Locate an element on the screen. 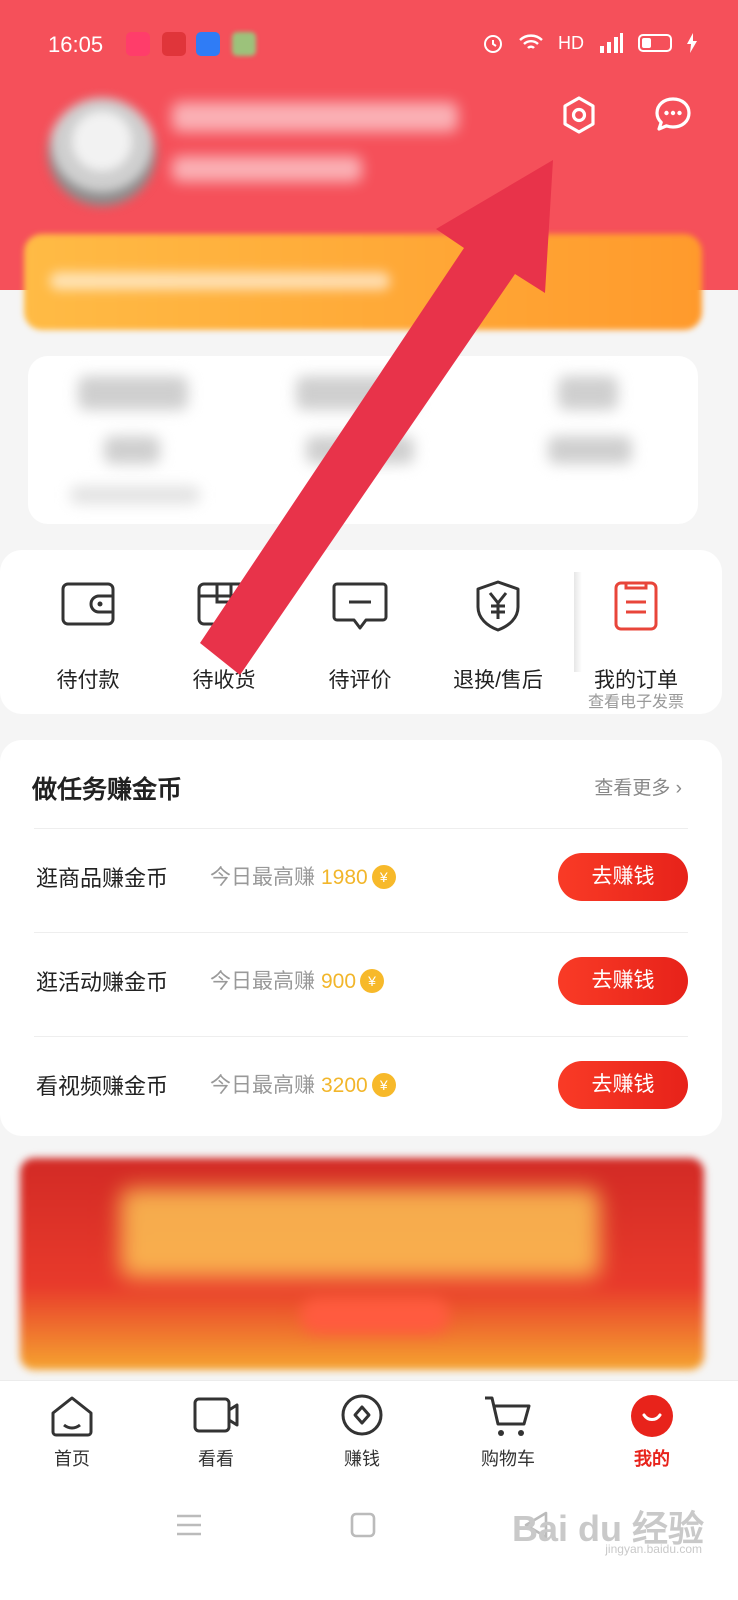  tab-home: 首页 is located at coordinates (72, 1432).